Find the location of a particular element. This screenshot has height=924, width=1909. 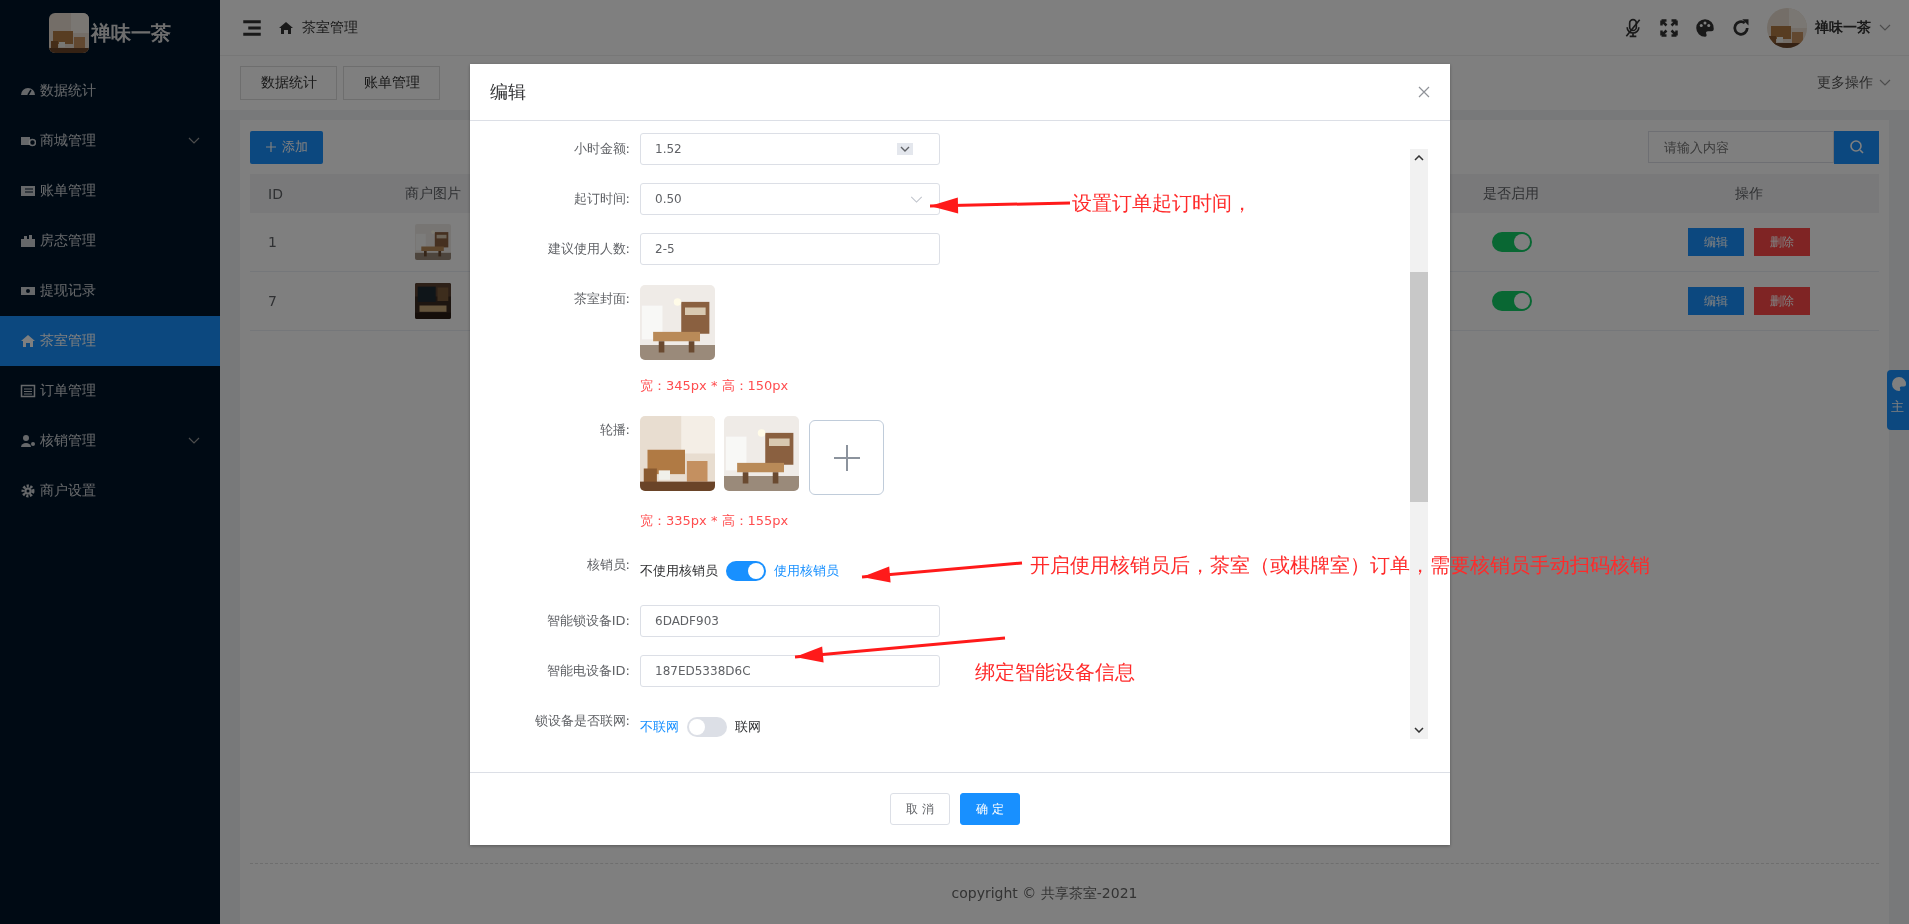

annotation-text: 设置订单起订时间， is located at coordinates (1162, 203).